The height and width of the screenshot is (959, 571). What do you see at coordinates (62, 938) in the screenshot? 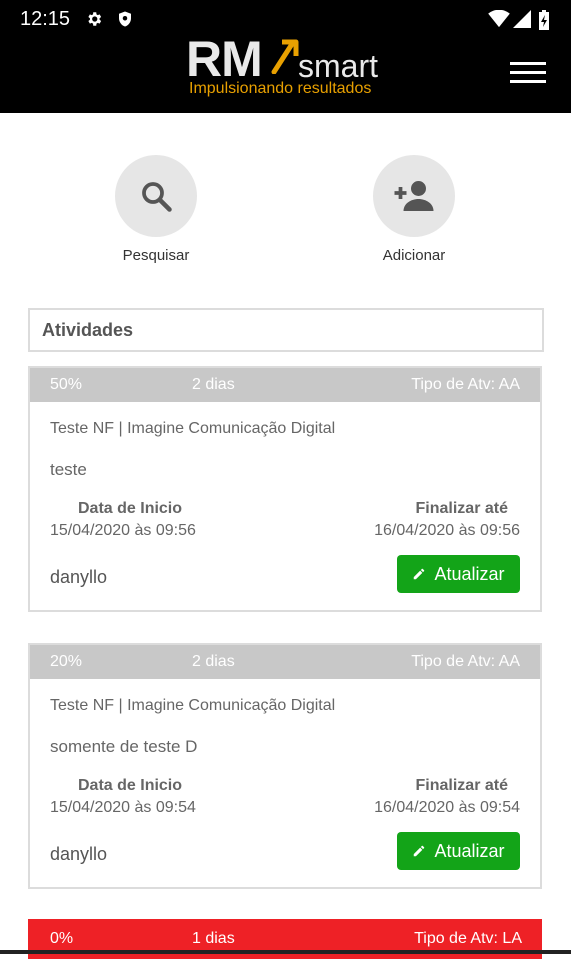
I see `activity-percent: 0%` at bounding box center [62, 938].